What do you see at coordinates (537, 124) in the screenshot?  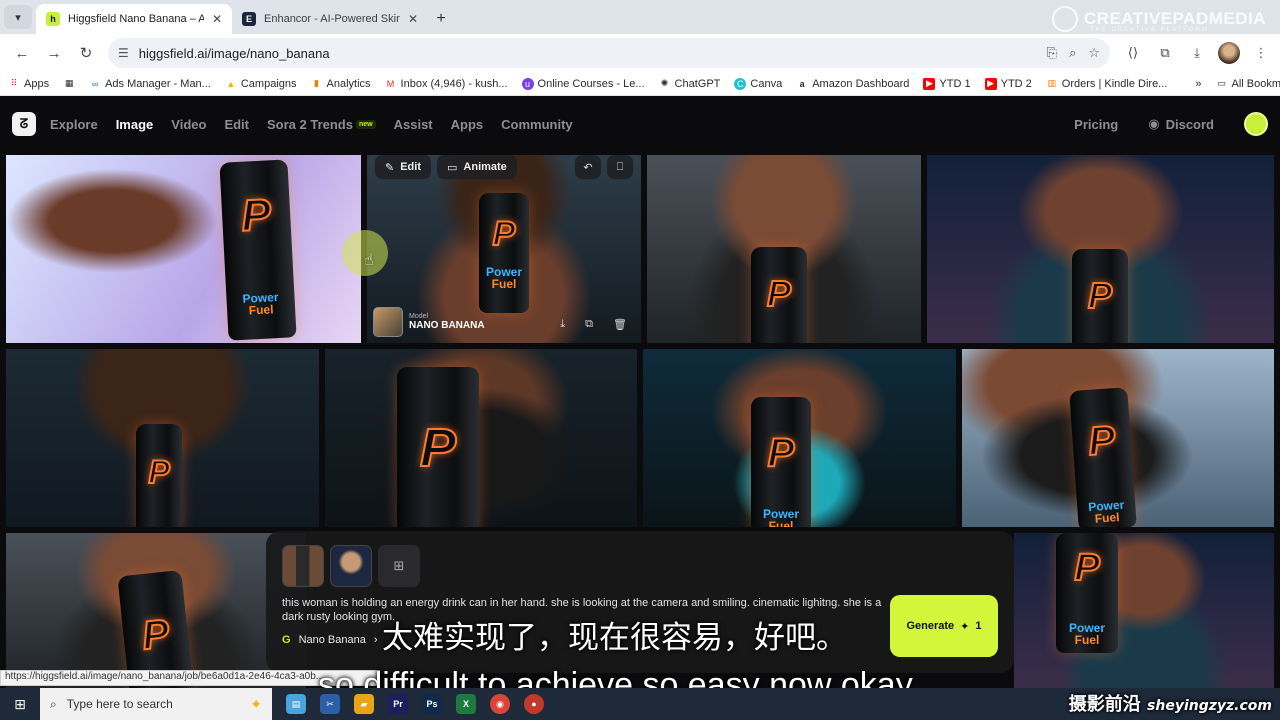 I see `nav-community: Community` at bounding box center [537, 124].